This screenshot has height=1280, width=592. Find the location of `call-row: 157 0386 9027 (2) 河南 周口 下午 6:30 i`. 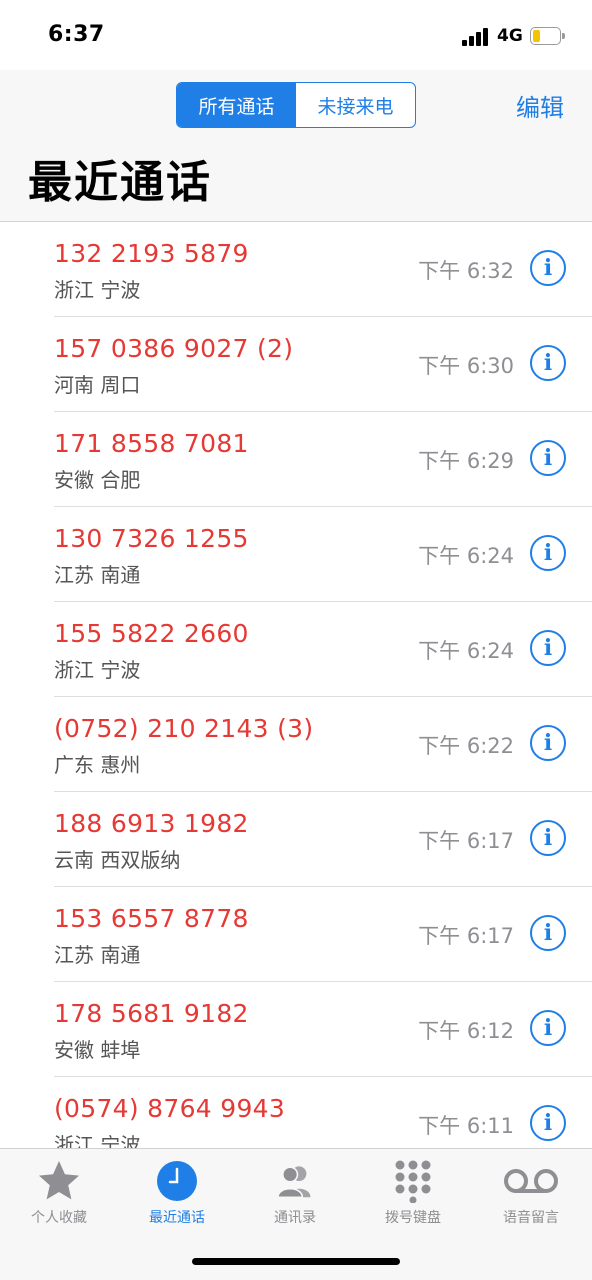

call-row: 157 0386 9027 (2) 河南 周口 下午 6:30 i is located at coordinates (296, 364).